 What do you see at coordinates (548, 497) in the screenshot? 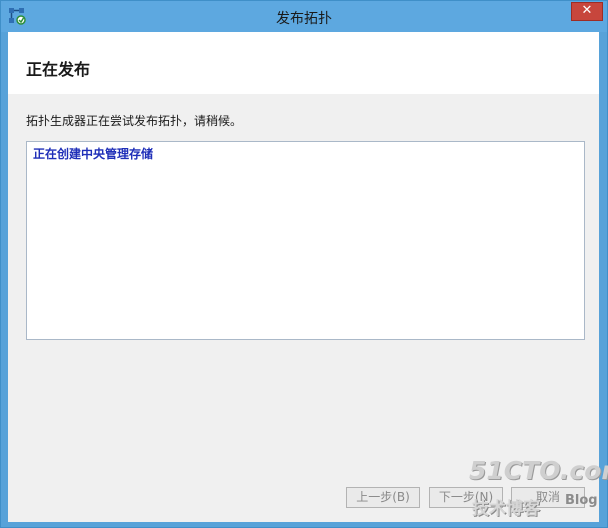
I see `cancel-button: 取消` at bounding box center [548, 497].